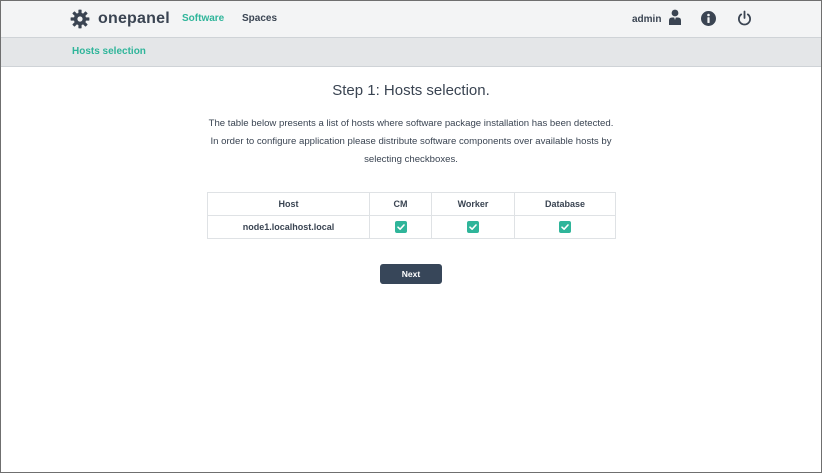  Describe the element at coordinates (288, 204) in the screenshot. I see `column-header-host: Host` at that location.